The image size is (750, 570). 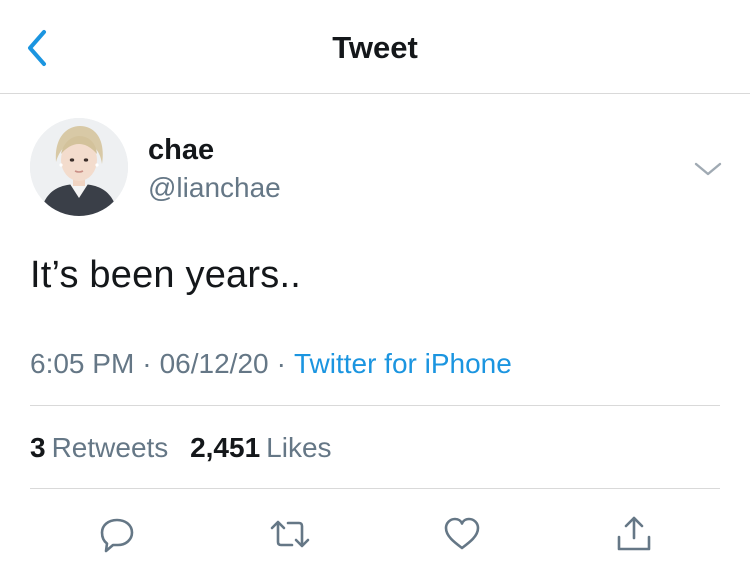 What do you see at coordinates (165, 275) in the screenshot?
I see `tweet-text: It’s been years..` at bounding box center [165, 275].